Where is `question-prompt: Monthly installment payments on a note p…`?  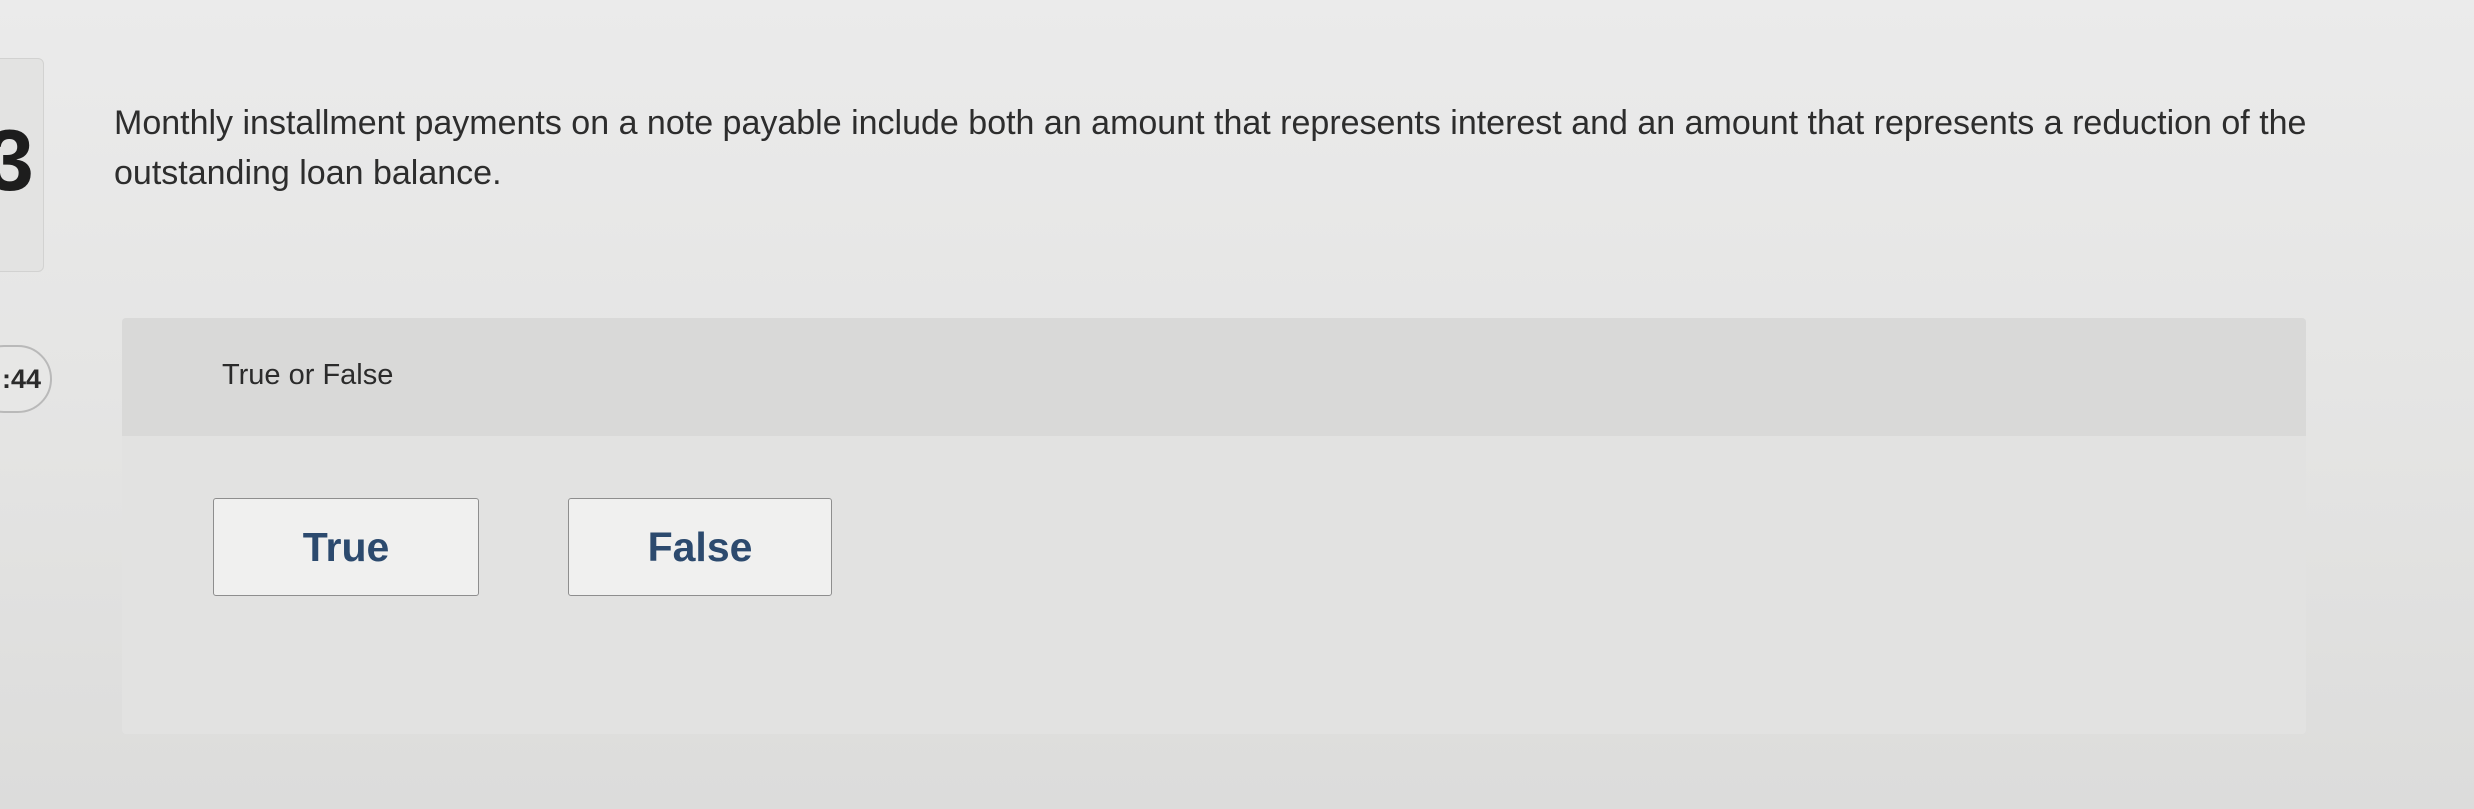
question-prompt: Monthly installment payments on a note p… is located at coordinates (1210, 148).